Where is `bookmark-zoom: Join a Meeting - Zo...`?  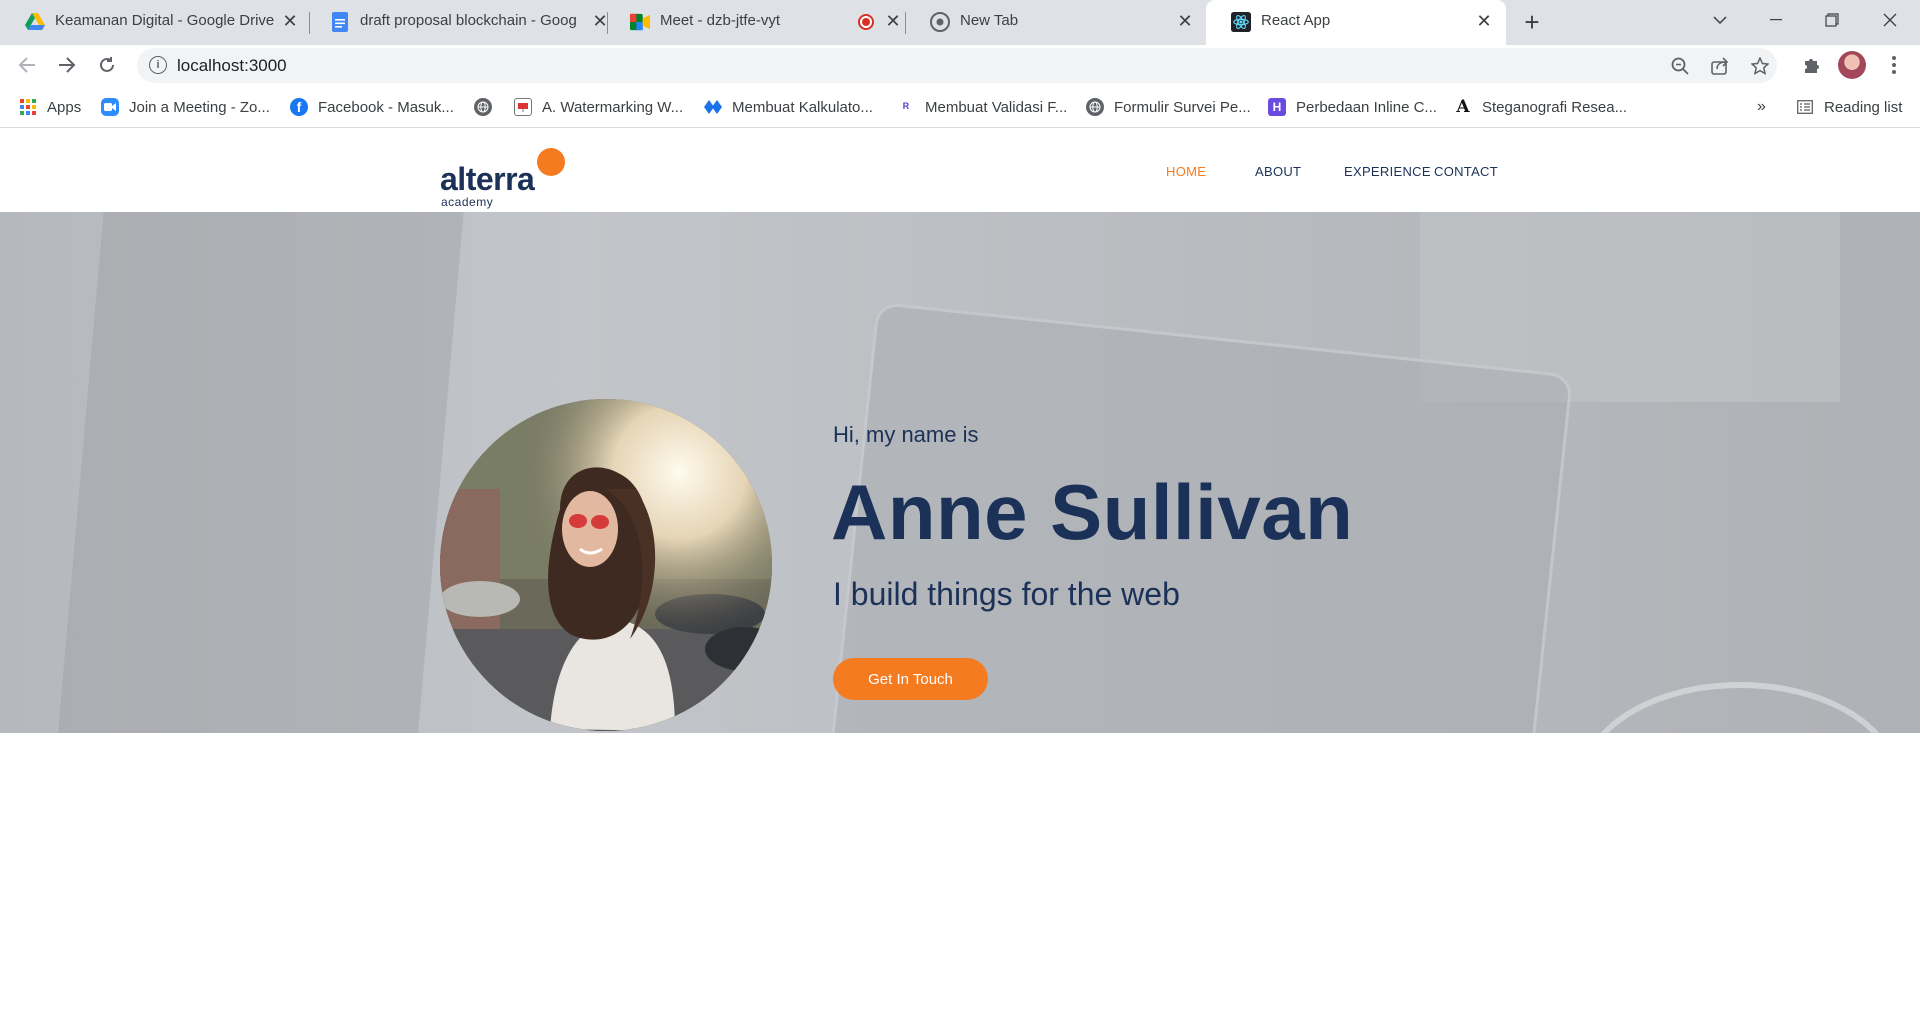 bookmark-zoom: Join a Meeting - Zo... is located at coordinates (185, 107).